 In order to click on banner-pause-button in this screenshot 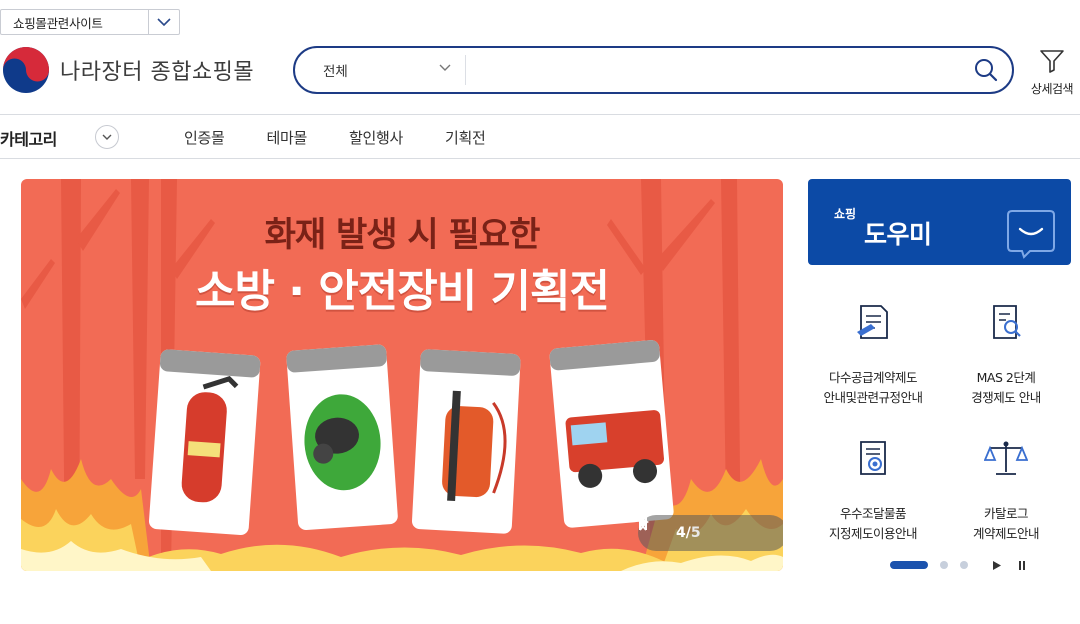, I will do `click(707, 529)`.